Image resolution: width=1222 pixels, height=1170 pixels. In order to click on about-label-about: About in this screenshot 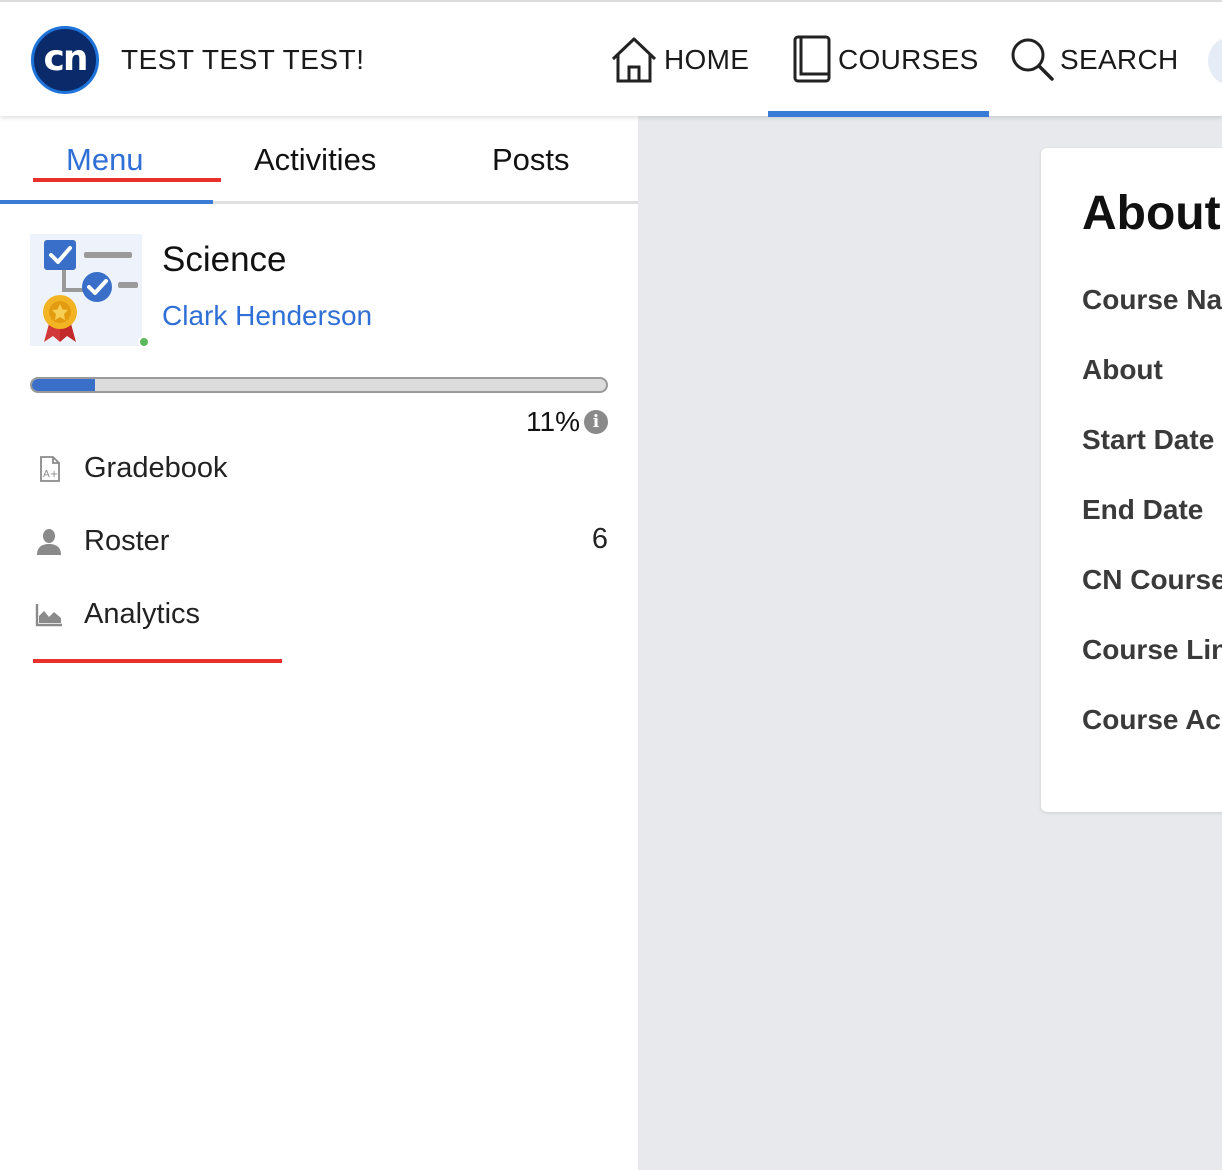, I will do `click(1122, 369)`.